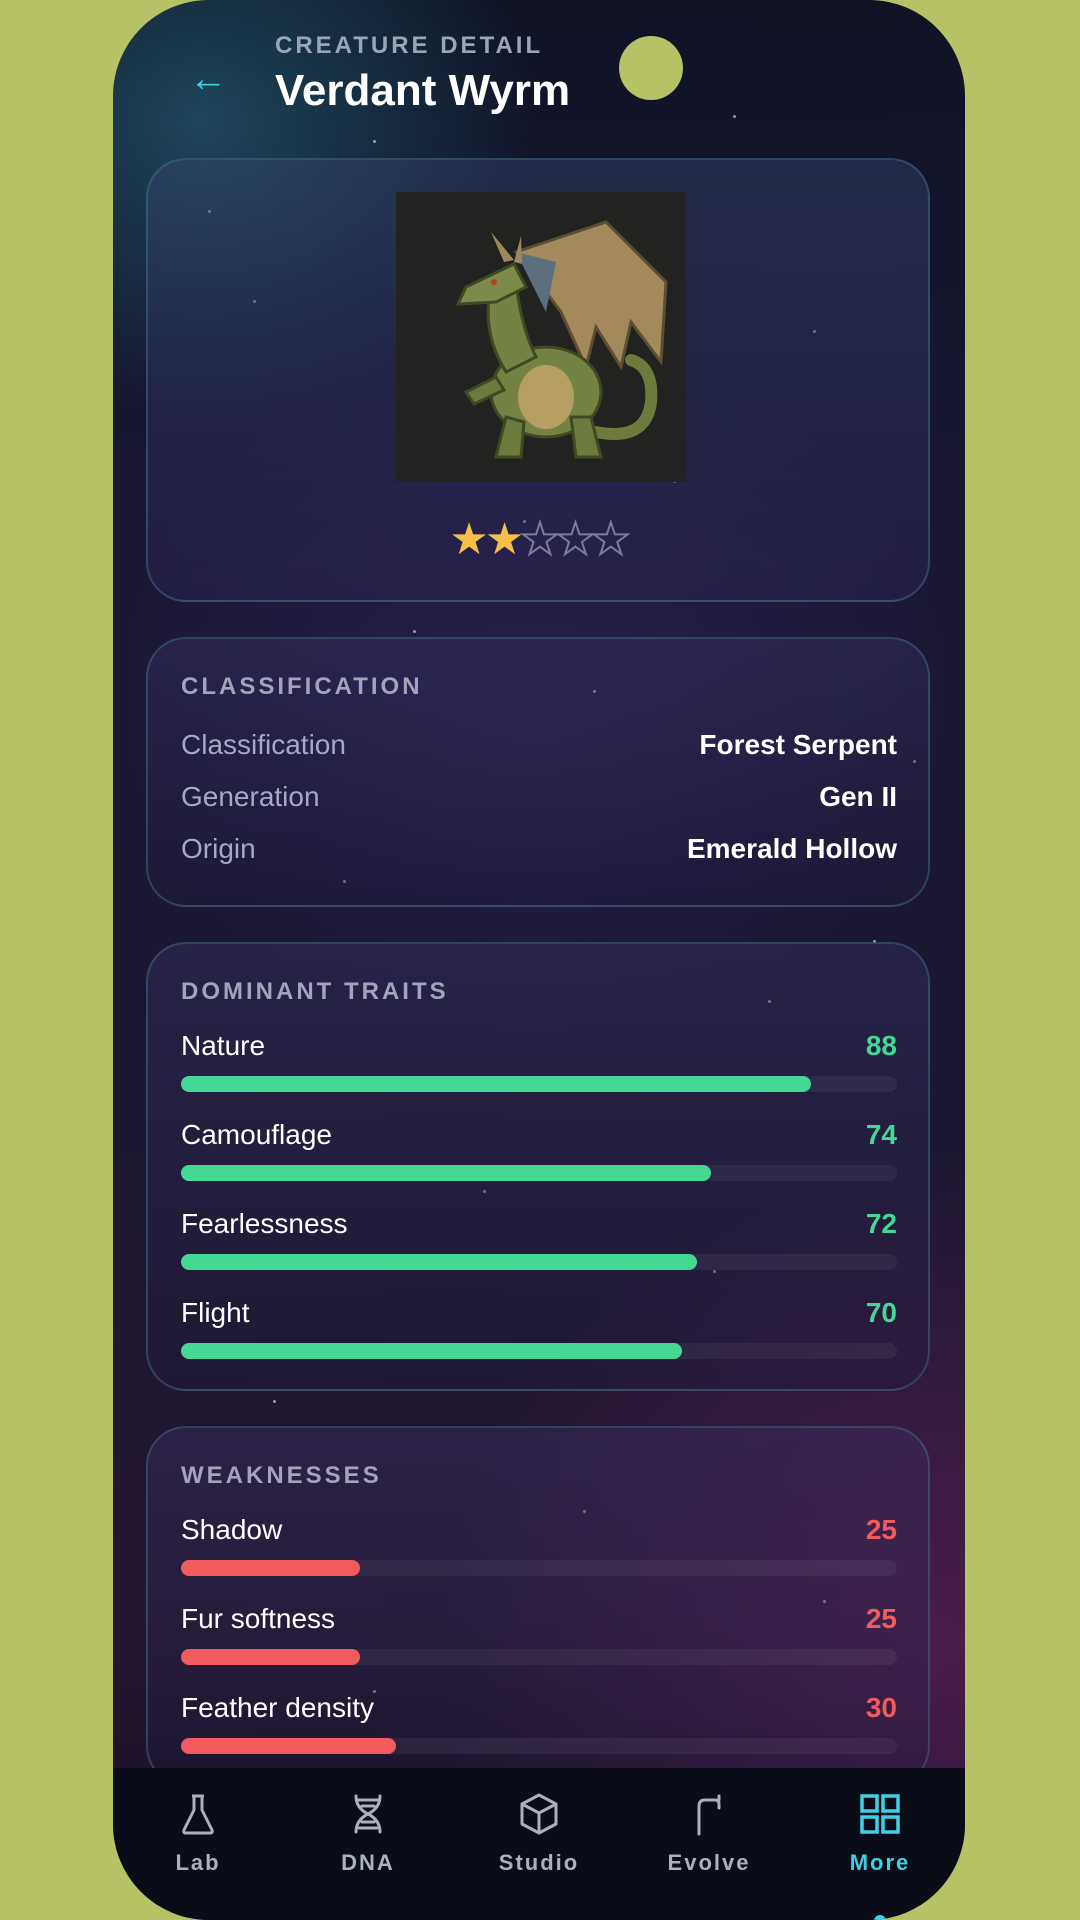  Describe the element at coordinates (881, 1223) in the screenshot. I see `trait-value: 72` at that location.